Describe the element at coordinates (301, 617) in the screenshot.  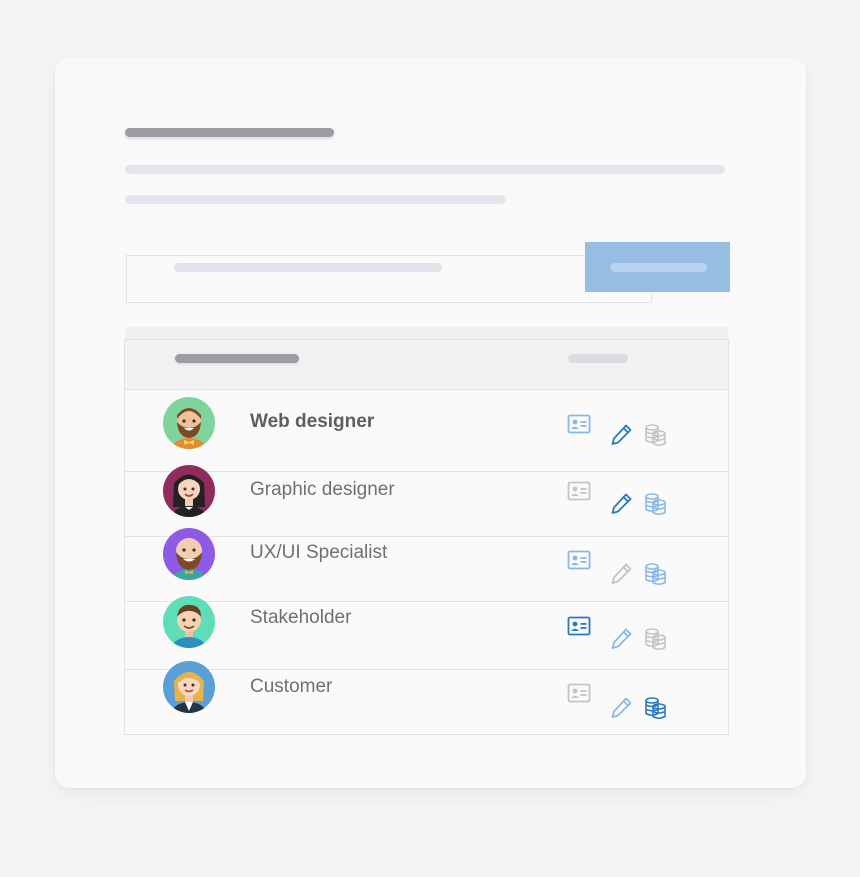
I see `role-label: Stakeholder` at that location.